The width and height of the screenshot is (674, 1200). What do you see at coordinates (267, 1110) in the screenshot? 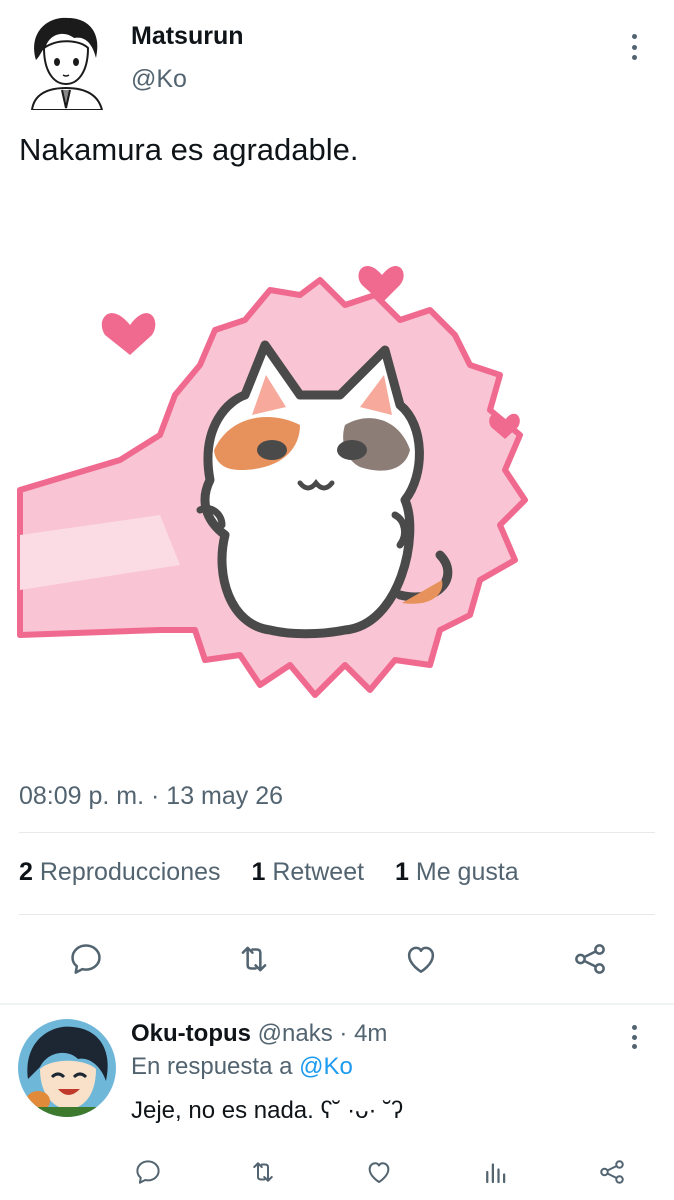
I see `reply-text: Jeje, no es nada. ʕ˘ ·ᴗ· ˘ʔ` at bounding box center [267, 1110].